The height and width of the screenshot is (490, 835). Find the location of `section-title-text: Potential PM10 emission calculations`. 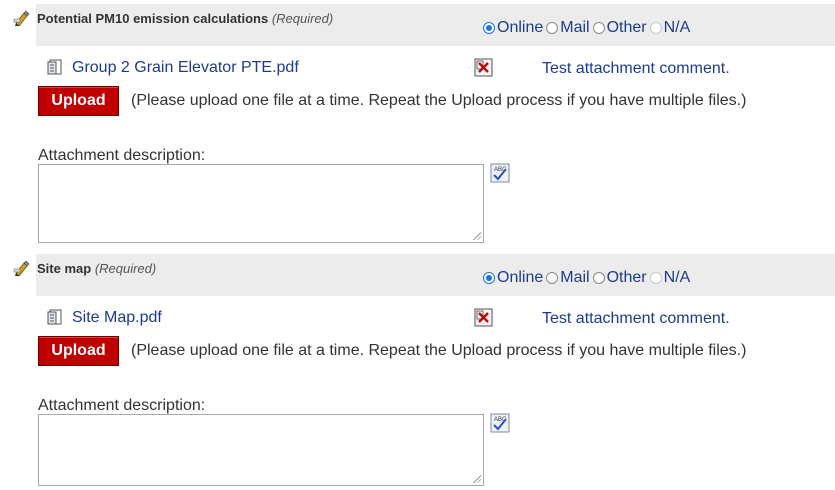

section-title-text: Potential PM10 emission calculations is located at coordinates (153, 18).